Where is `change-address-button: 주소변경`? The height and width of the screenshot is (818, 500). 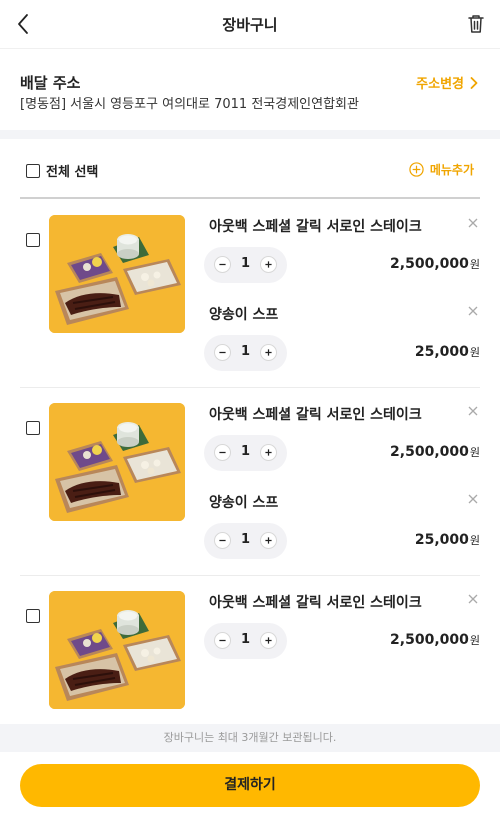
change-address-button: 주소변경 is located at coordinates (447, 82).